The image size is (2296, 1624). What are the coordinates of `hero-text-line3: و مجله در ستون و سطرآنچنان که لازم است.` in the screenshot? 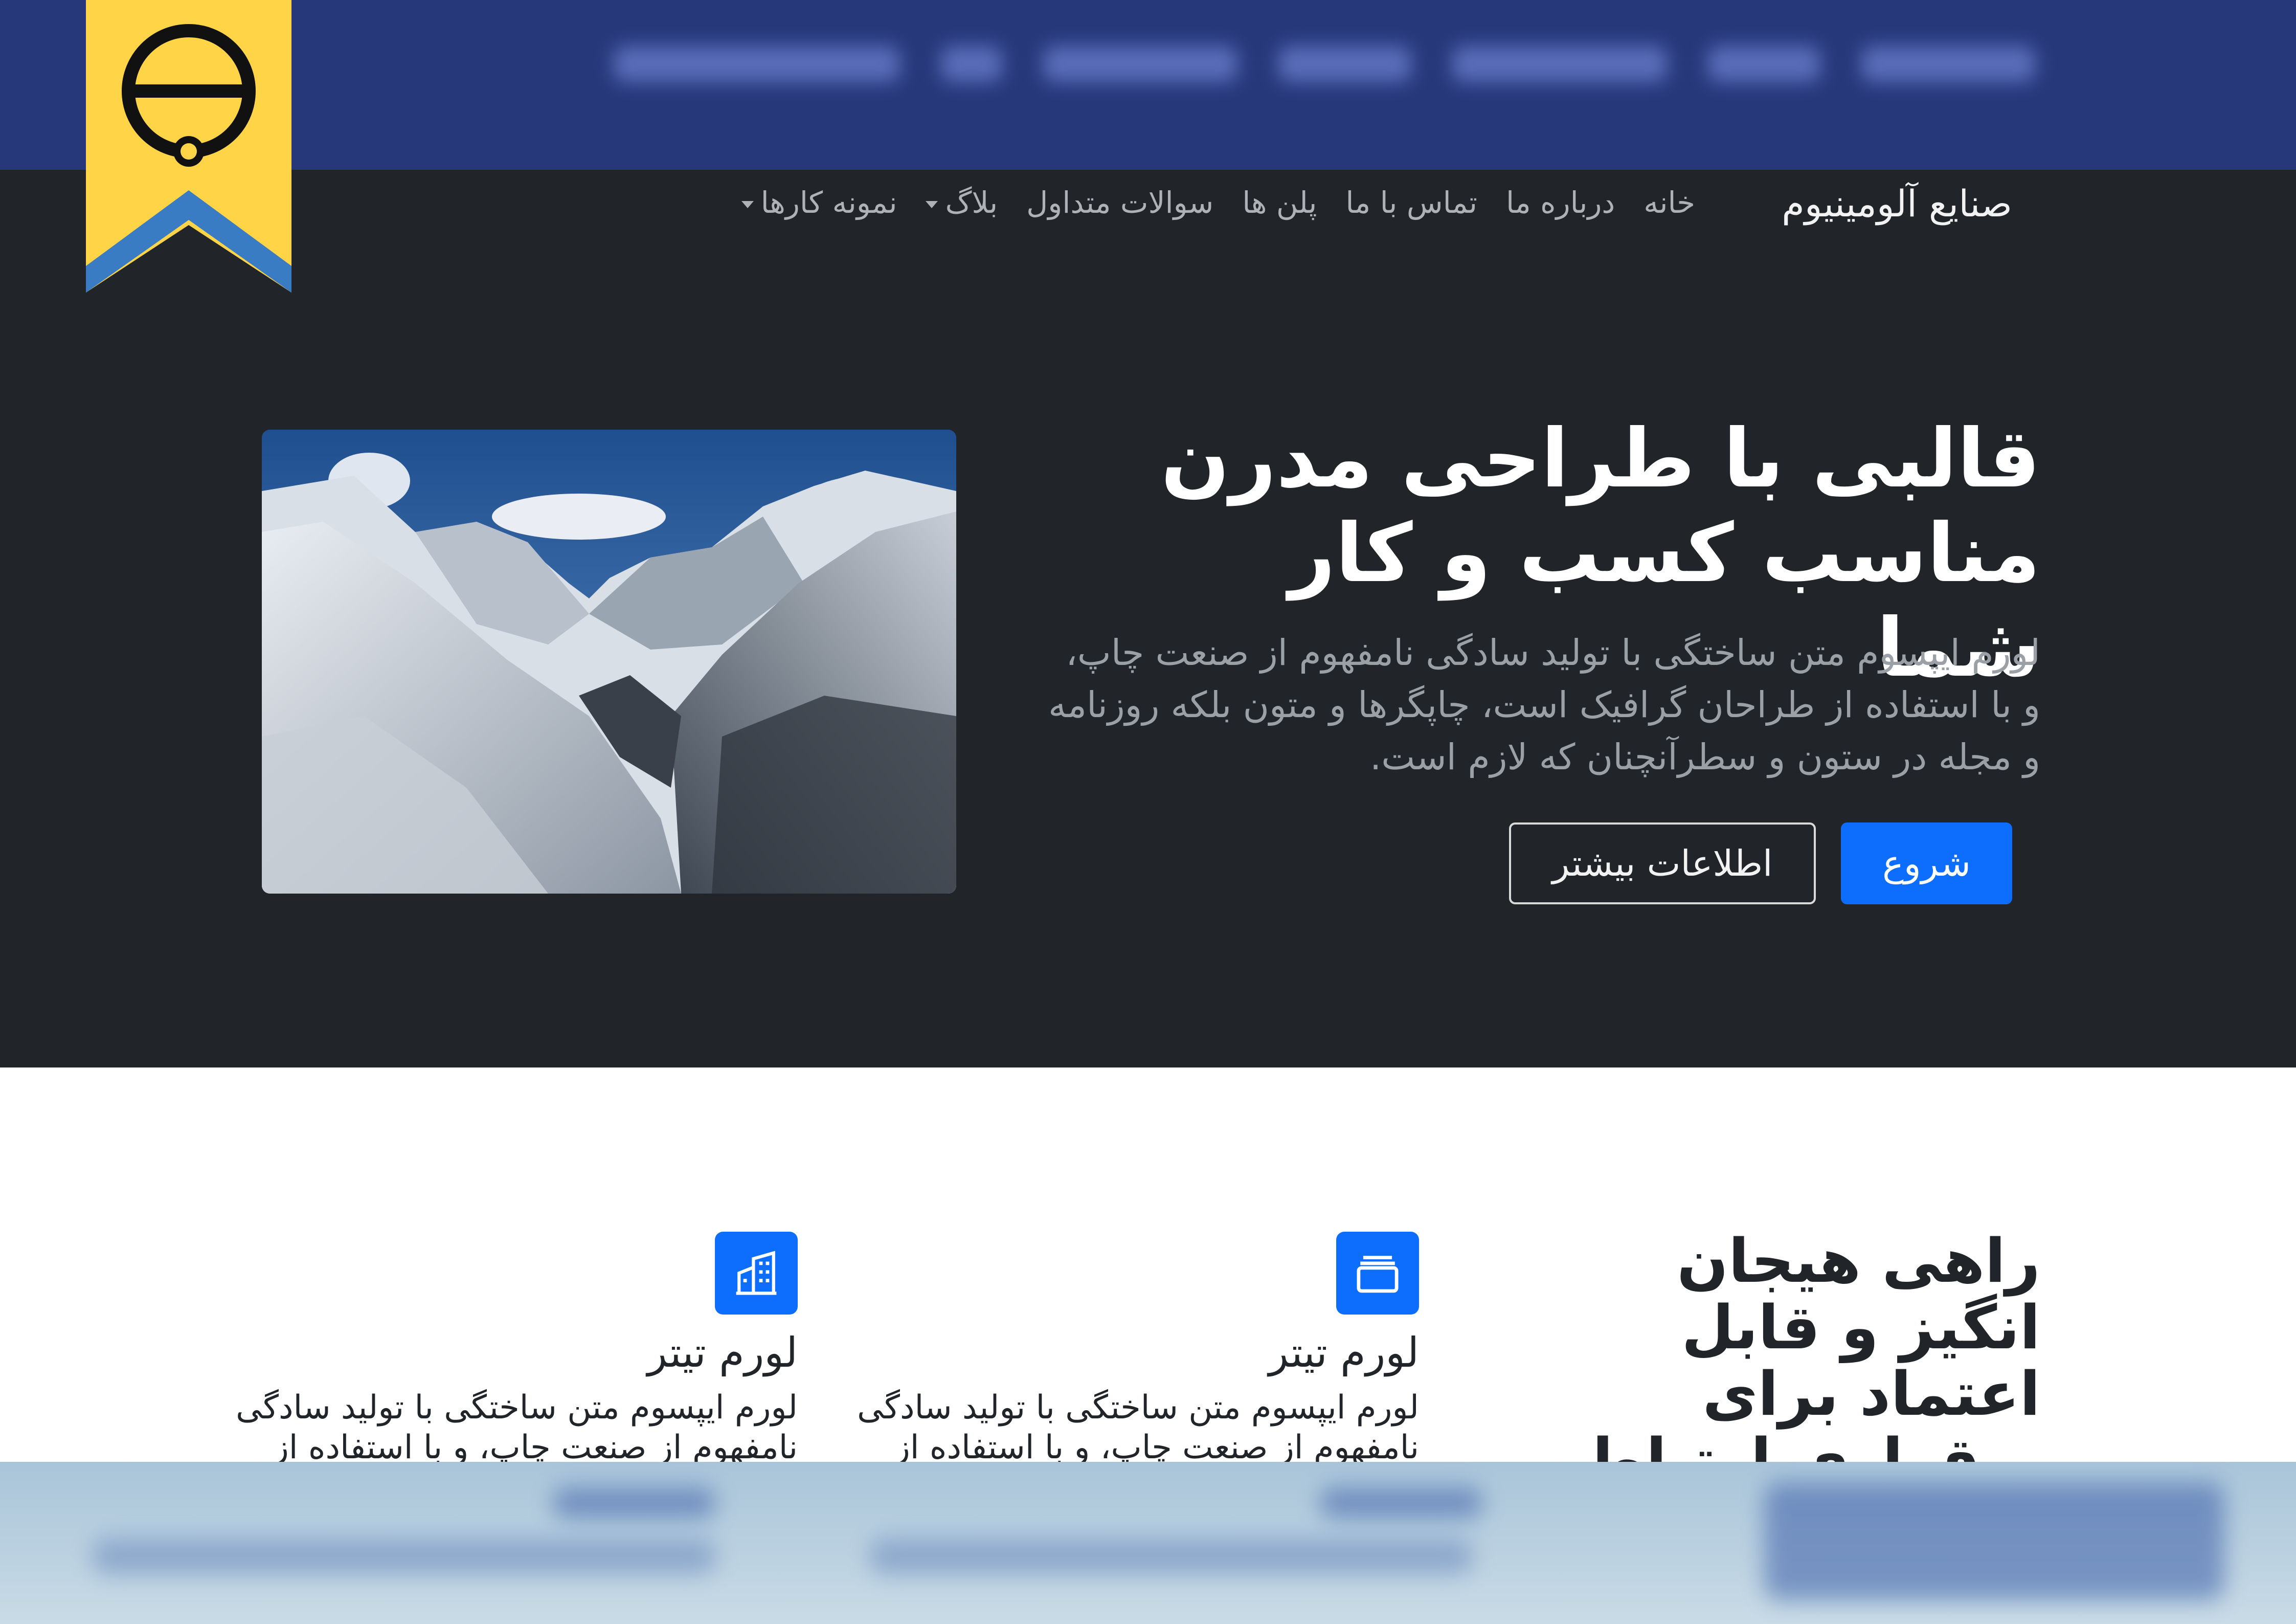 It's located at (1705, 757).